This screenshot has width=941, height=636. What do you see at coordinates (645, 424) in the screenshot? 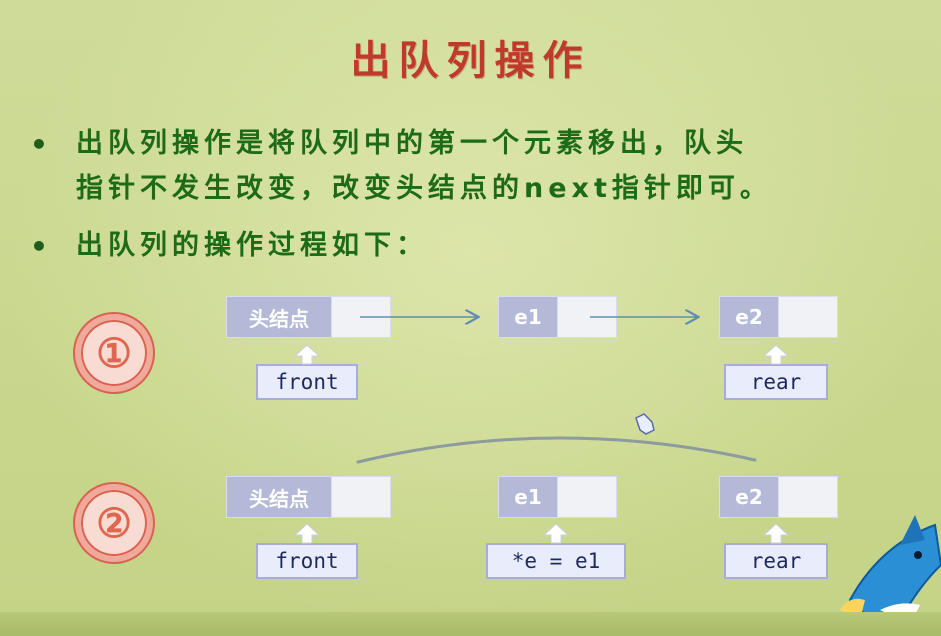
I see `cursor-hand-icon` at bounding box center [645, 424].